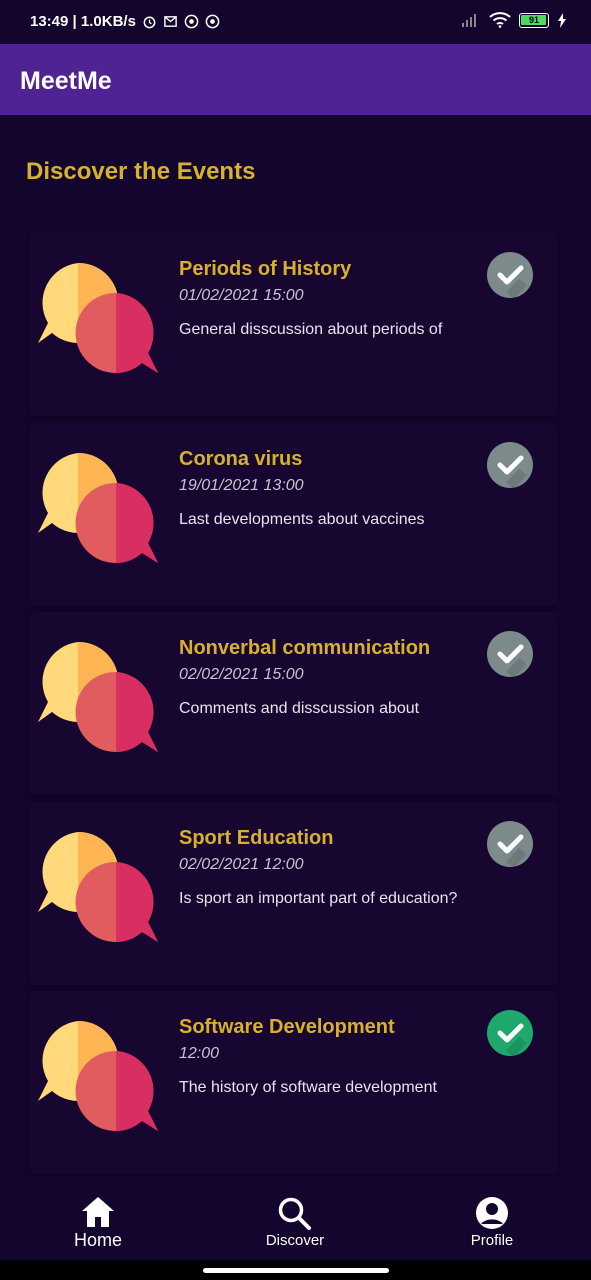 The image size is (591, 1280). What do you see at coordinates (311, 329) in the screenshot?
I see `event-description: General disscussion about periods of` at bounding box center [311, 329].